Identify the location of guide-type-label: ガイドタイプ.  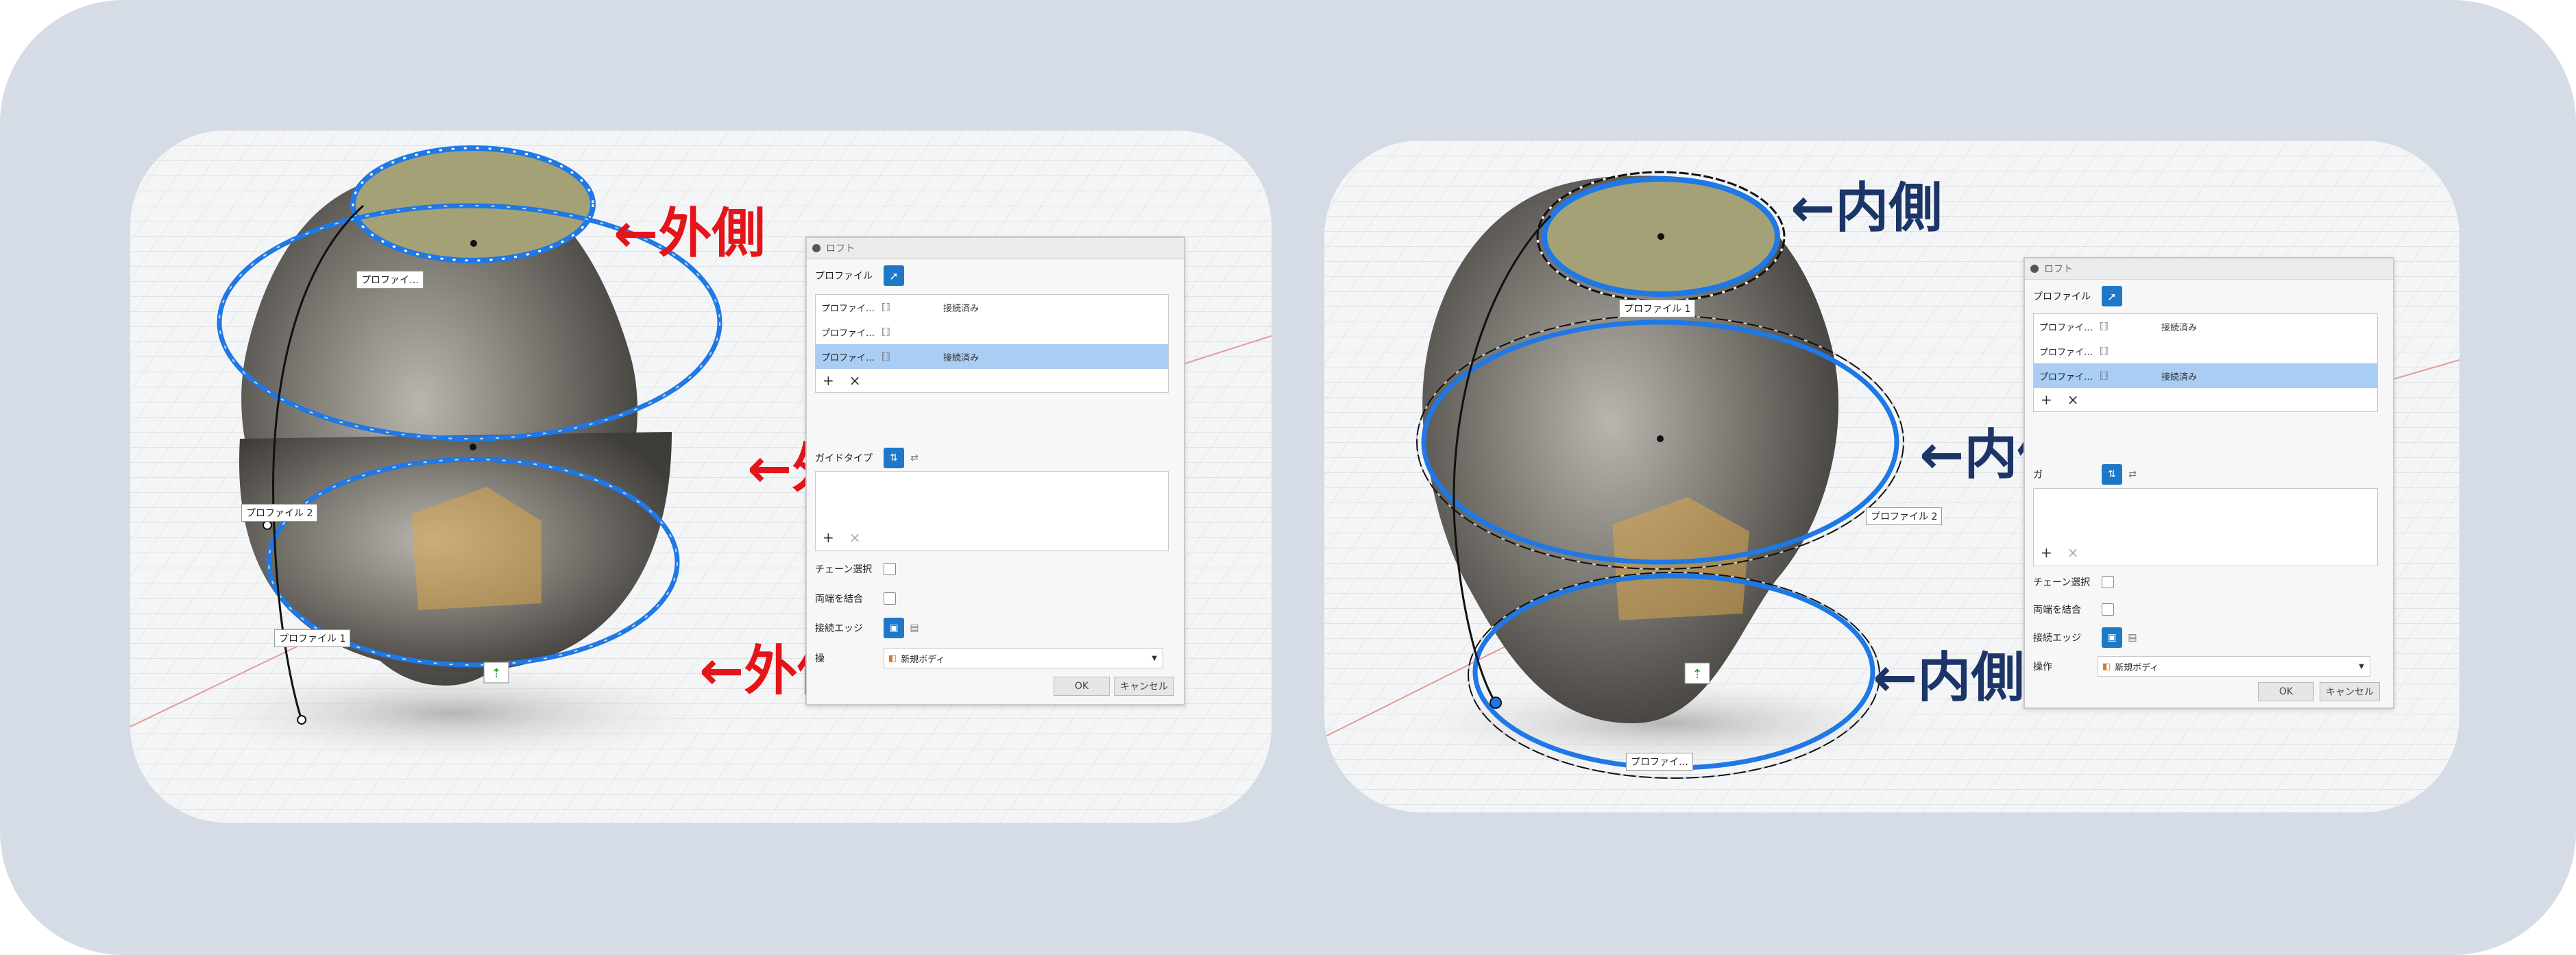
(844, 459).